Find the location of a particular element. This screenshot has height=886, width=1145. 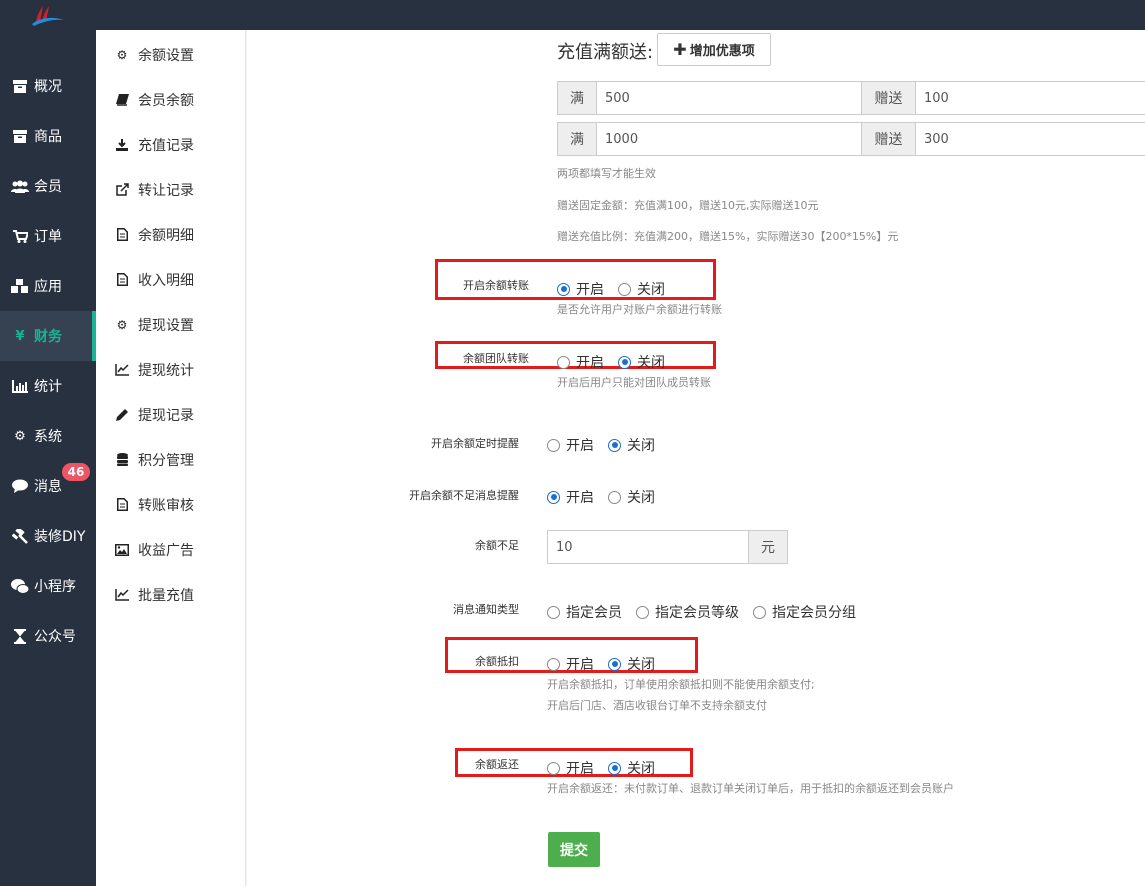

nav-label: 消息 is located at coordinates (48, 487).